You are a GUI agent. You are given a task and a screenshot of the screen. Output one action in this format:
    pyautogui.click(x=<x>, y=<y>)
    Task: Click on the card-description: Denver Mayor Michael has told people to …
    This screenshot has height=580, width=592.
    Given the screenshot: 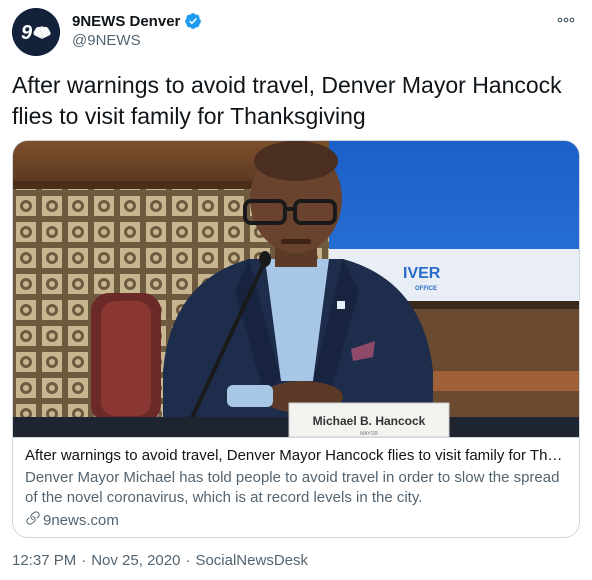 What is the action you would take?
    pyautogui.click(x=292, y=487)
    